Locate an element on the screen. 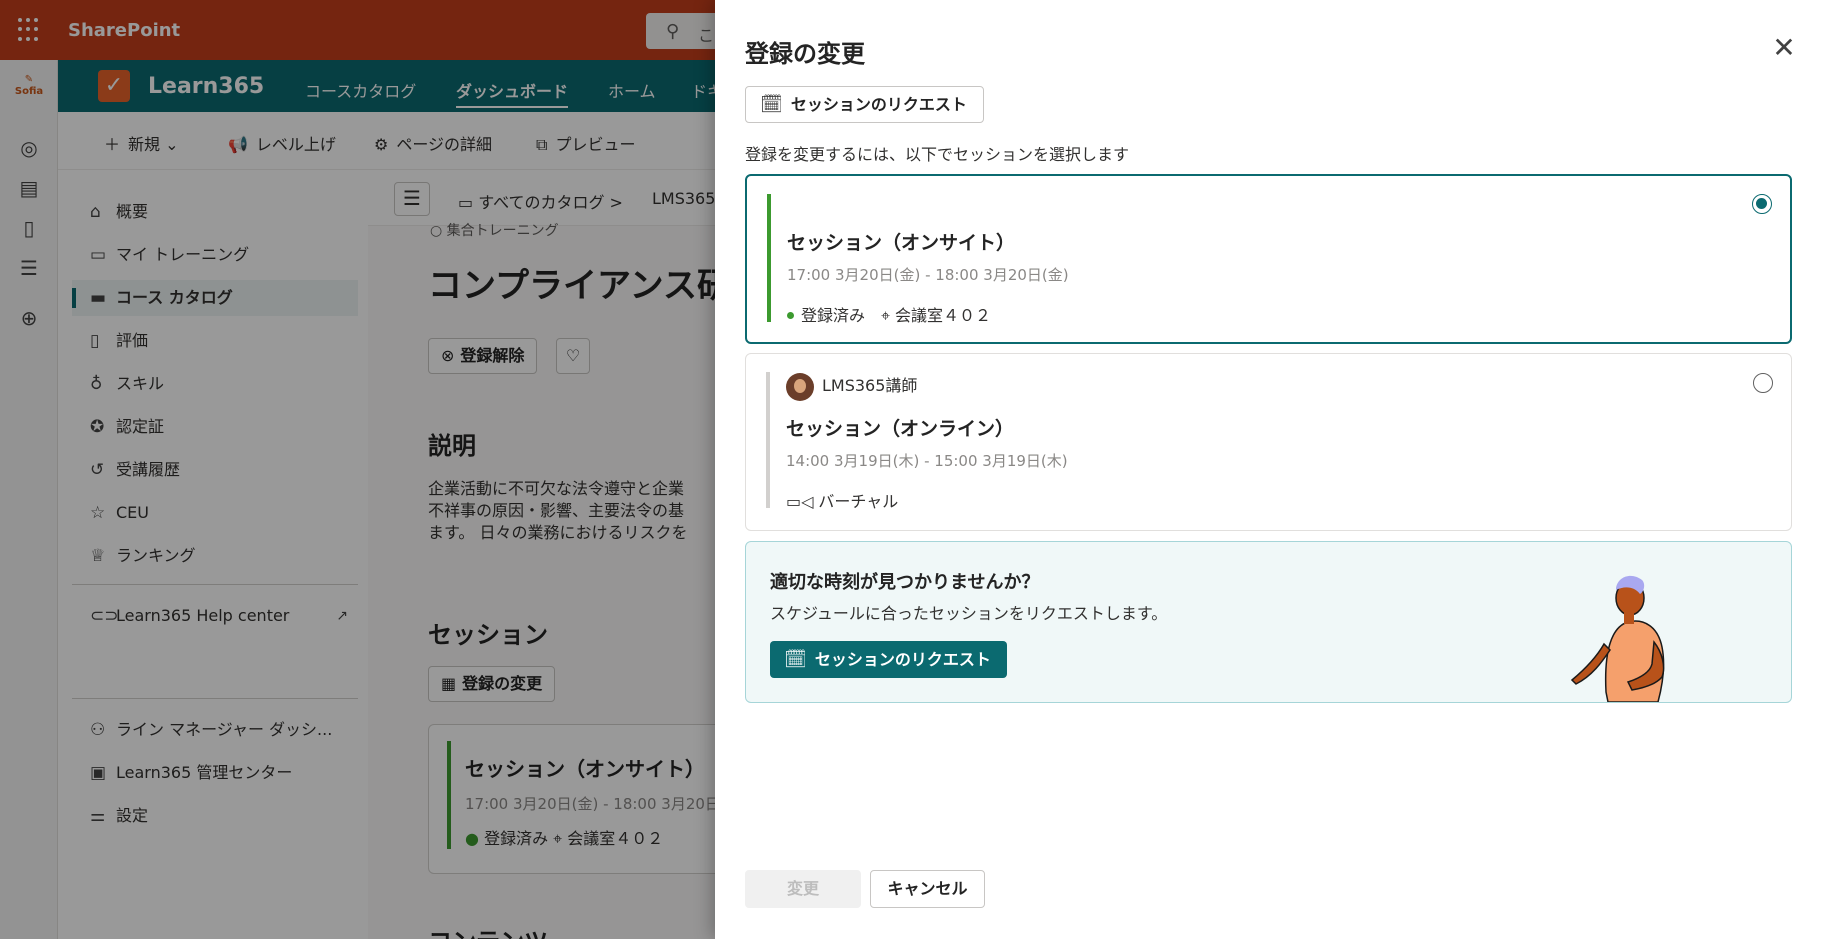 This screenshot has width=1845, height=939. session-radio-onsite is located at coordinates (1762, 204).